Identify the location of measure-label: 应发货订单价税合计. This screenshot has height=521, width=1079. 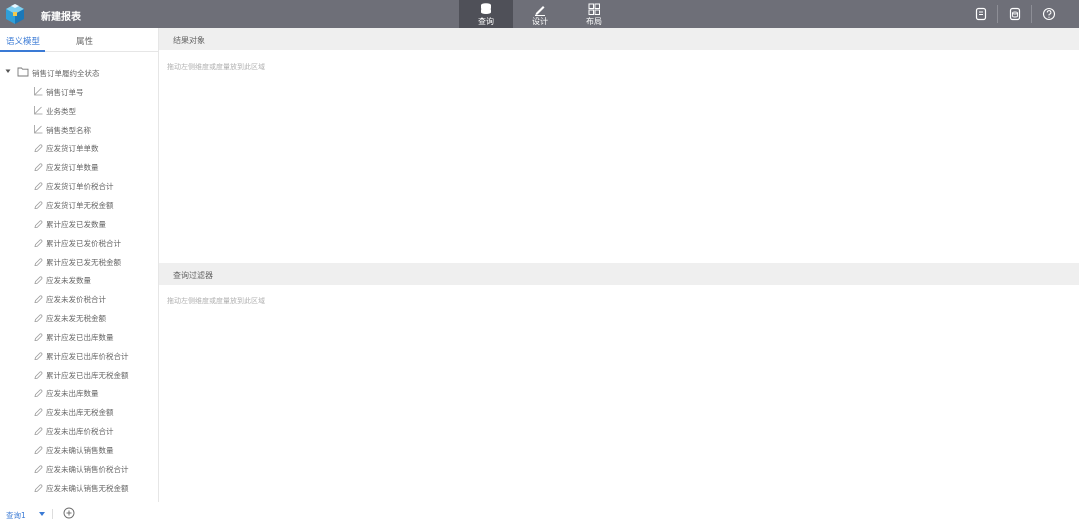
(80, 187).